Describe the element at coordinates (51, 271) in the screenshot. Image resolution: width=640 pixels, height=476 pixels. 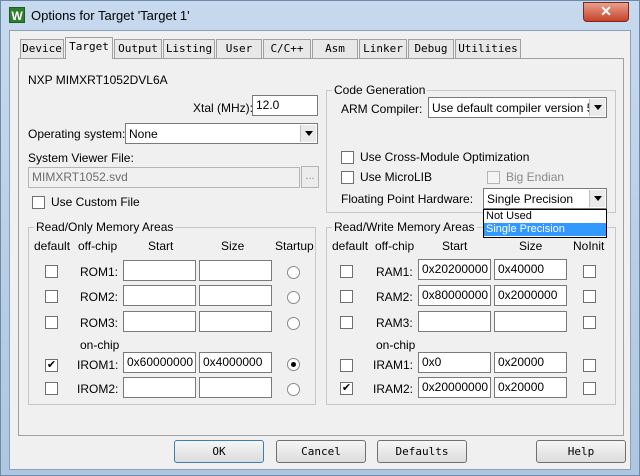
I see `rom1-default-checkbox` at that location.